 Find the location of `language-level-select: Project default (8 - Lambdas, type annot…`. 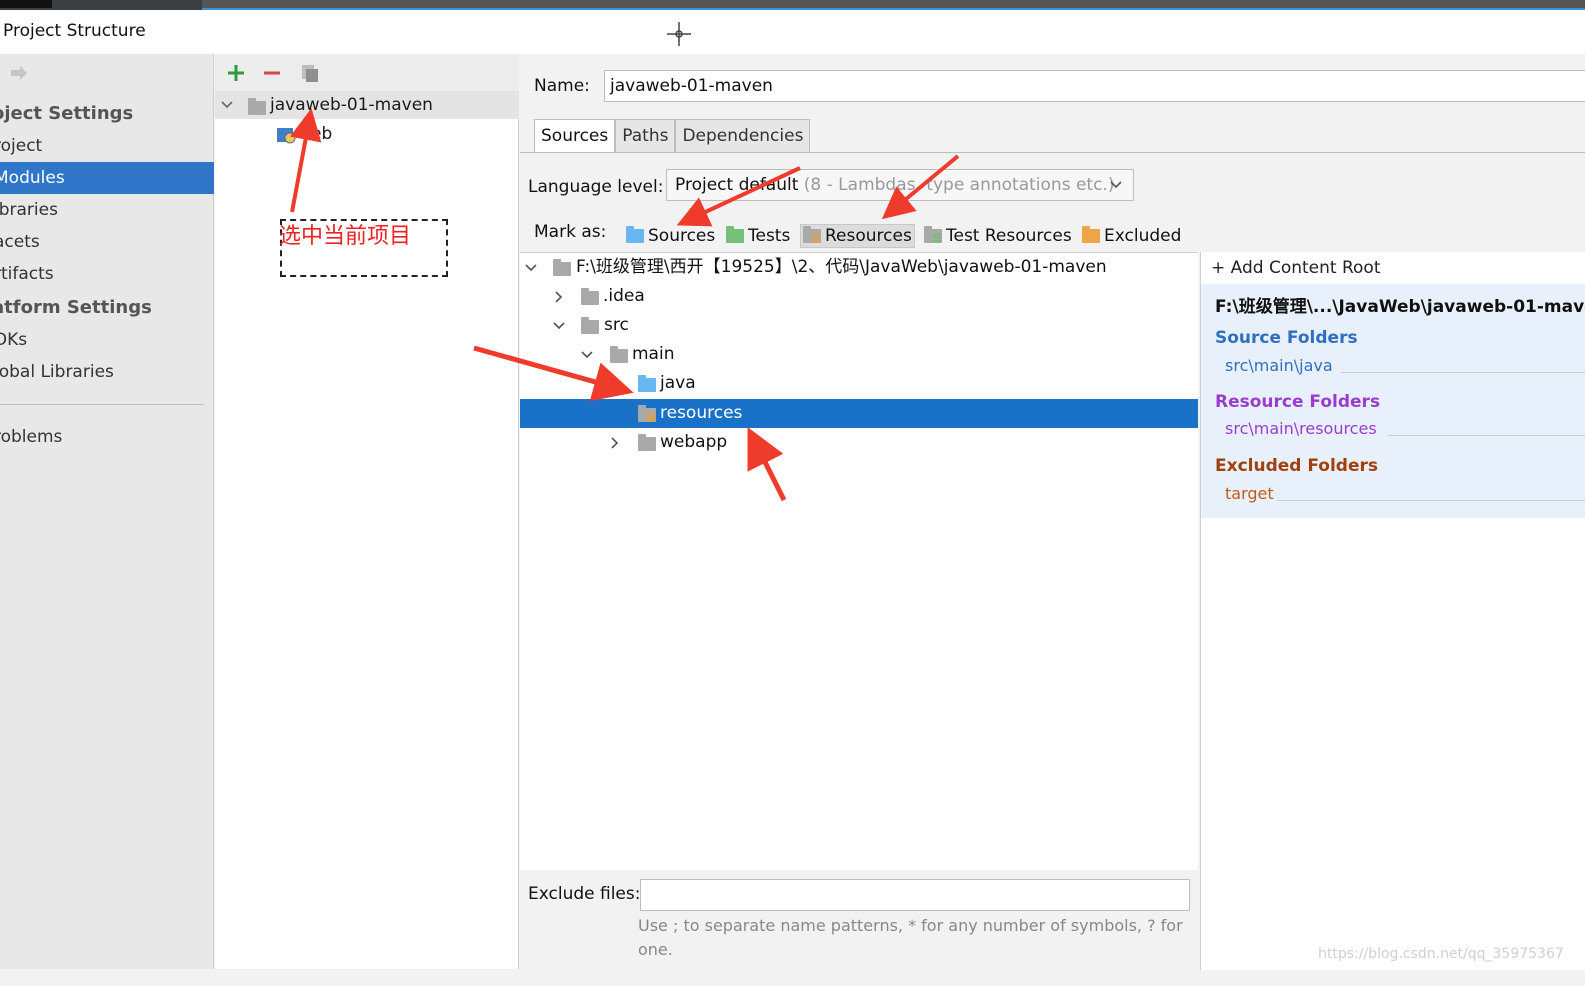

language-level-select: Project default (8 - Lambdas, type annot… is located at coordinates (900, 185).